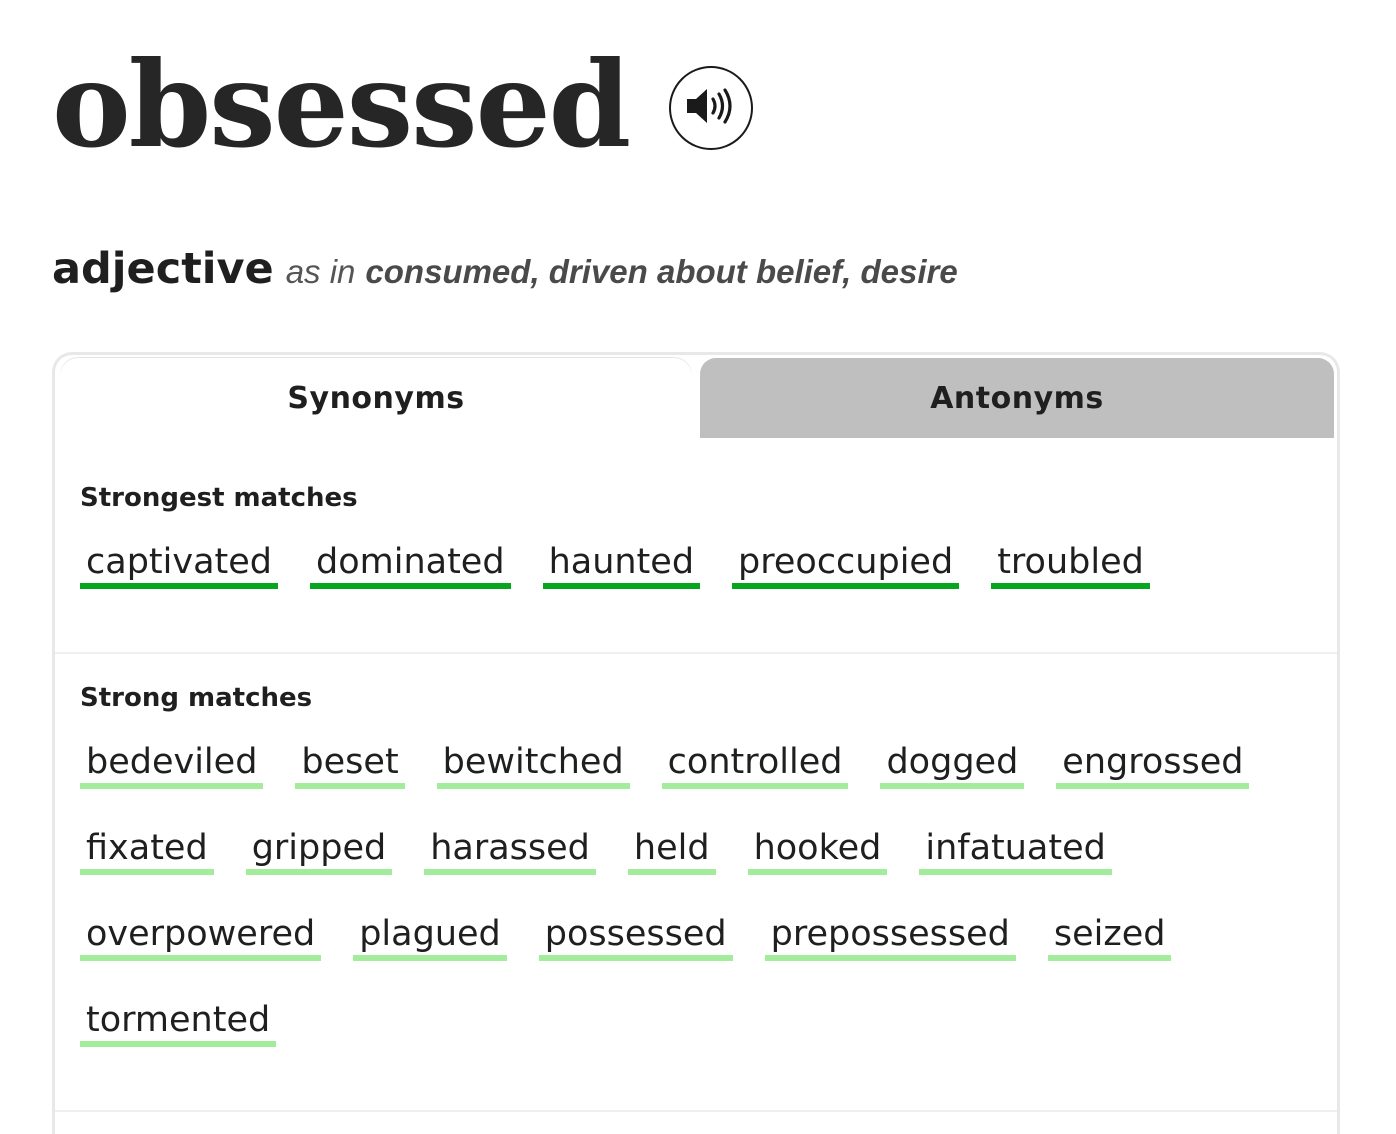  Describe the element at coordinates (846, 564) in the screenshot. I see `synonym-link: preoccupied` at that location.